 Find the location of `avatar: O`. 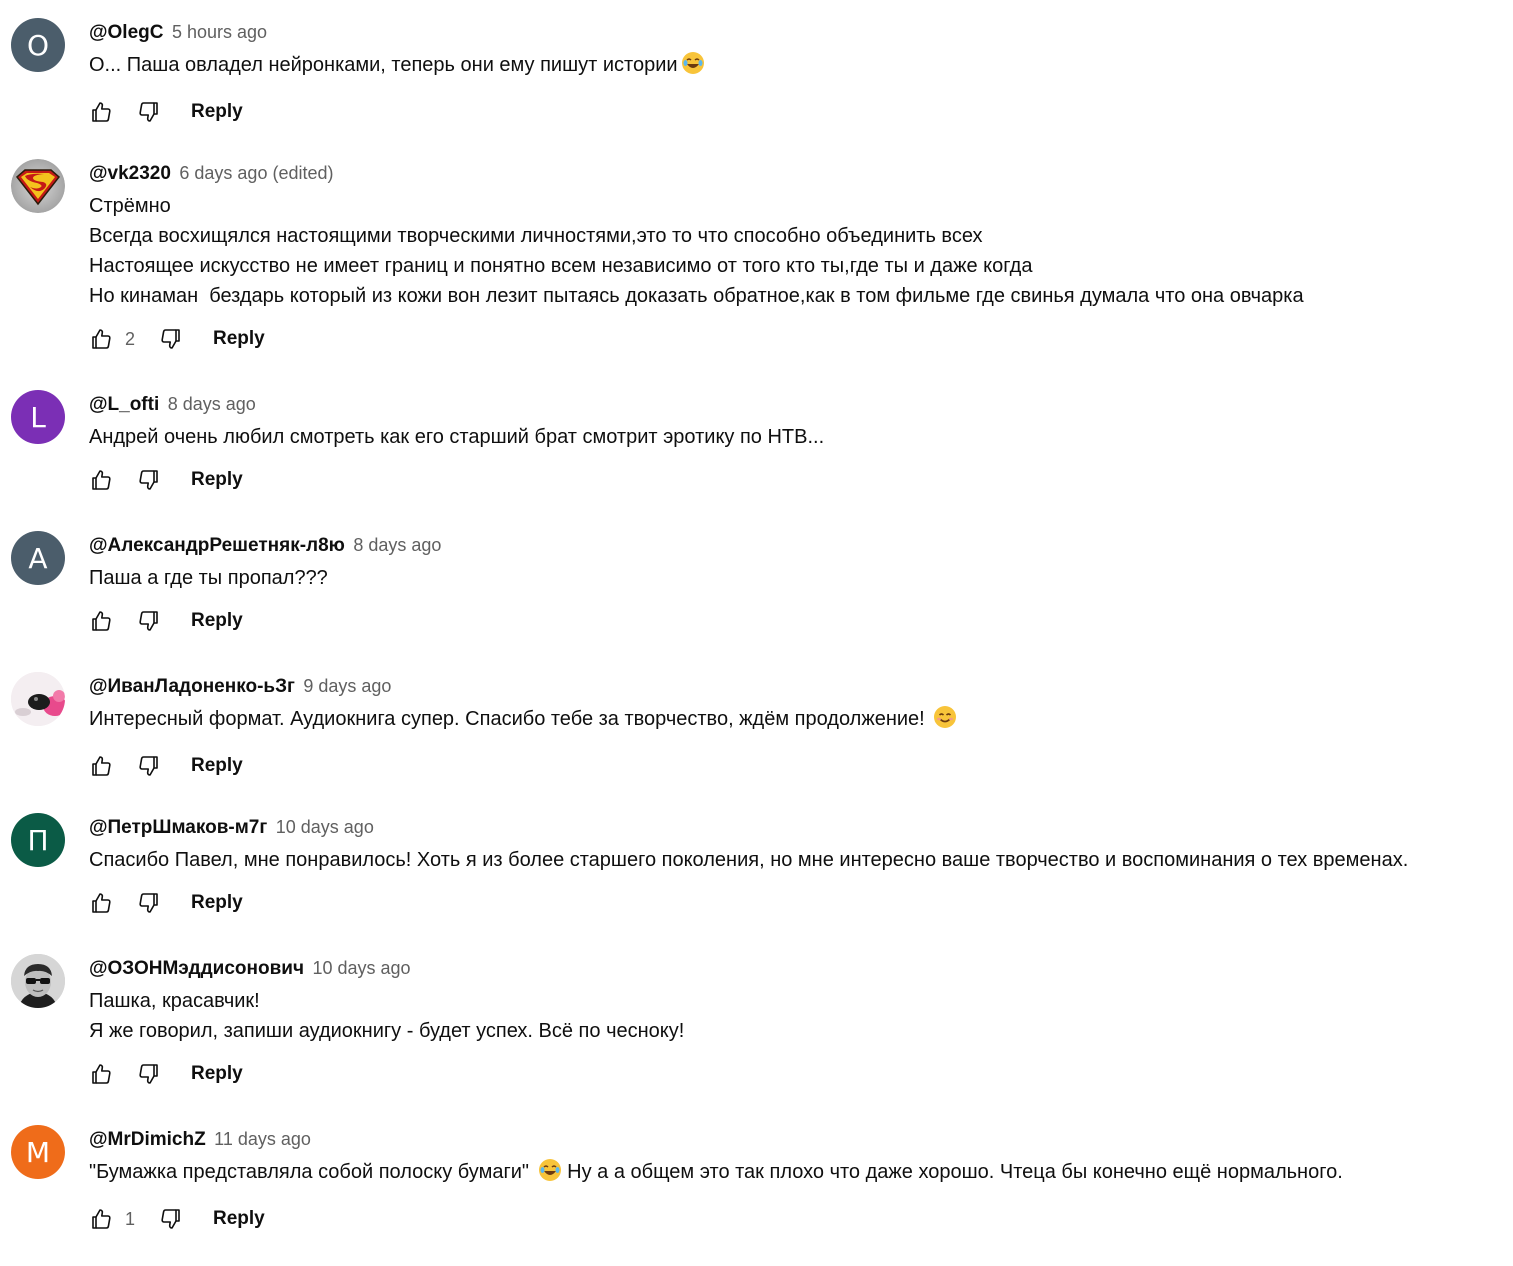

avatar: O is located at coordinates (38, 45).